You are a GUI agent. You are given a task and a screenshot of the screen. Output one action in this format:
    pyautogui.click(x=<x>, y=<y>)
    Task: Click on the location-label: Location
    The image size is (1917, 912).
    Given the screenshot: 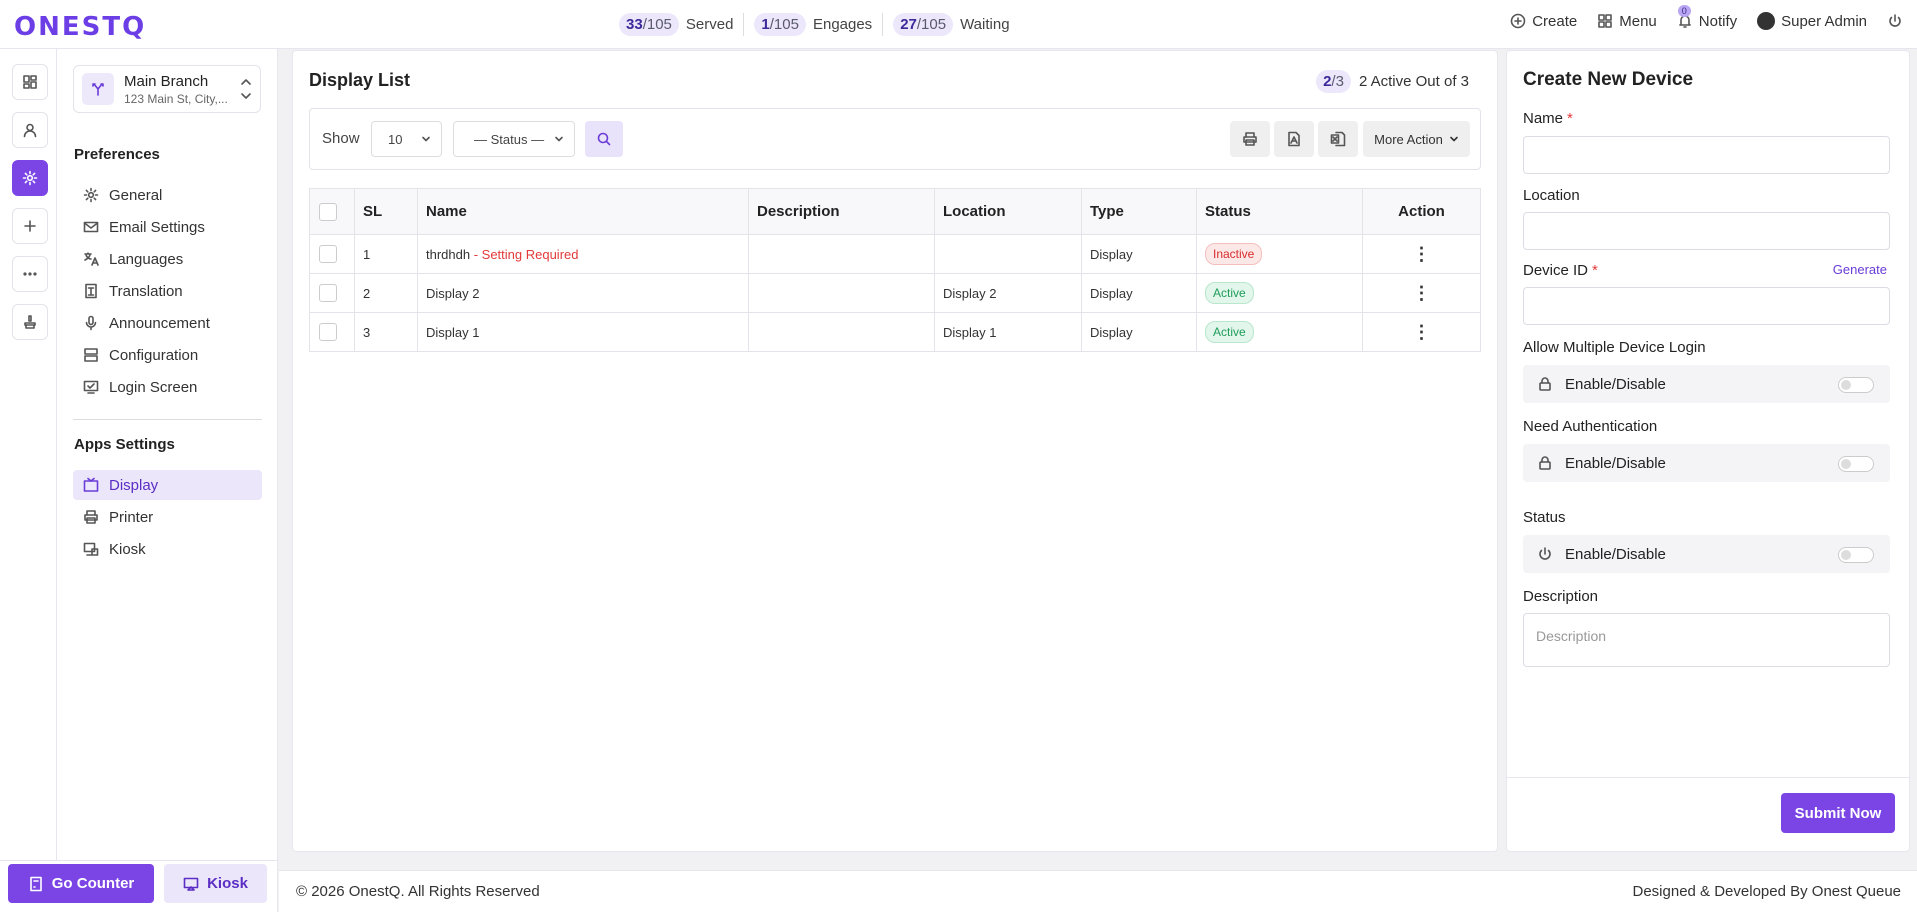 What is the action you would take?
    pyautogui.click(x=1551, y=195)
    